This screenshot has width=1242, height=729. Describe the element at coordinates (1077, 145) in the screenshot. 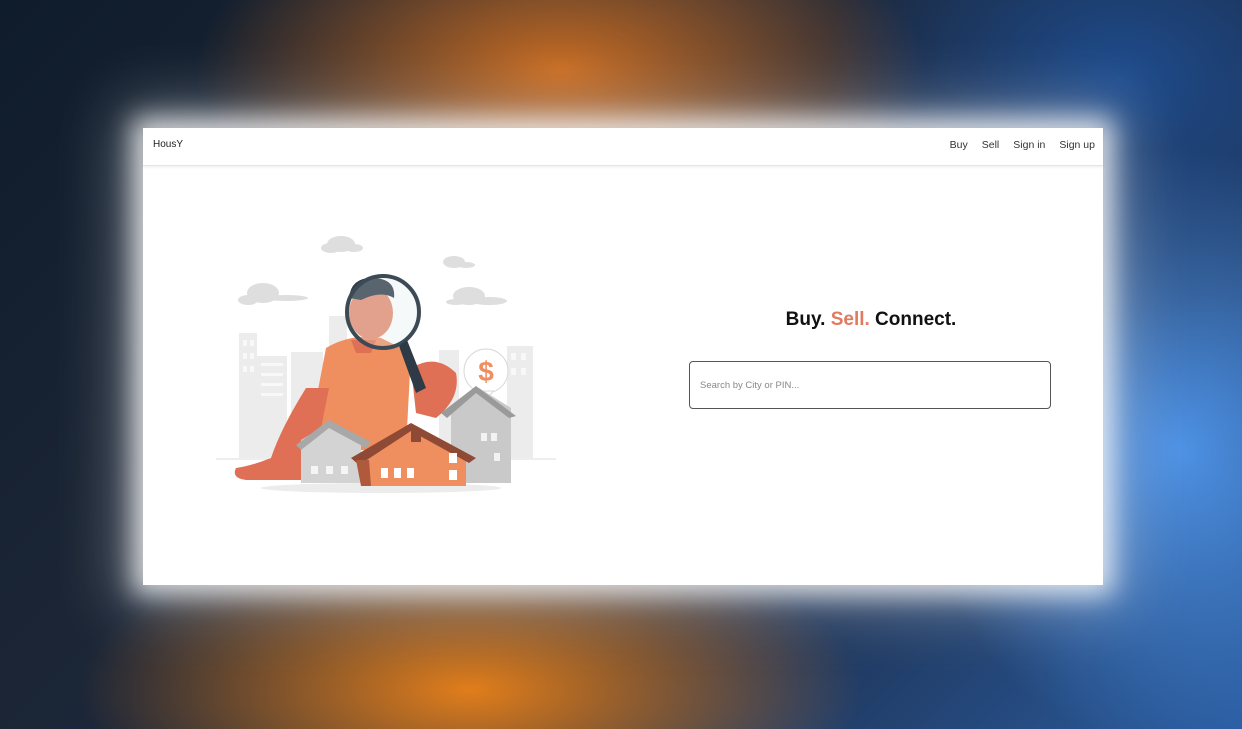

I see `nav-link-sign-up: Sign up` at that location.